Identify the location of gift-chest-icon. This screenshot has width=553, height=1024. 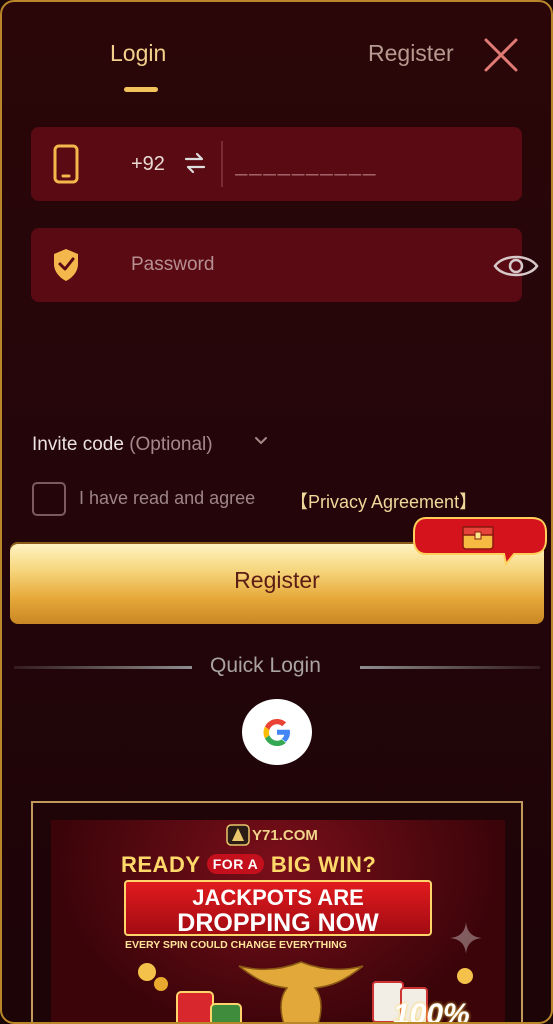
(480, 542).